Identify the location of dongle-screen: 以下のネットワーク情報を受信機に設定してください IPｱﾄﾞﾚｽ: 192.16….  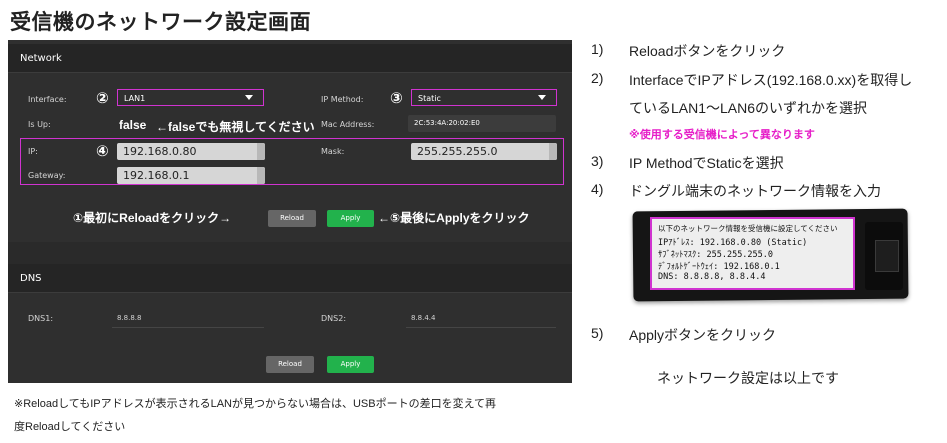
(752, 253).